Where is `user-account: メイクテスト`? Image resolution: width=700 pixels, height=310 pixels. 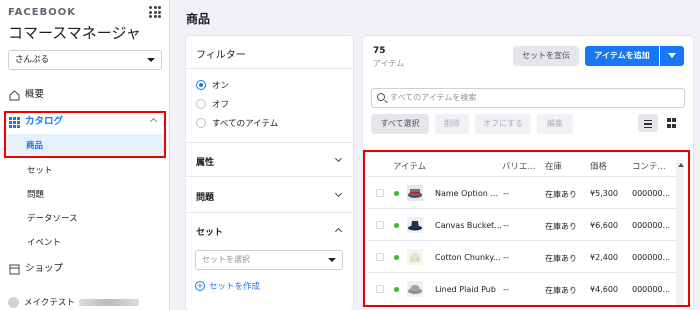 user-account: メイクテスト is located at coordinates (73, 302).